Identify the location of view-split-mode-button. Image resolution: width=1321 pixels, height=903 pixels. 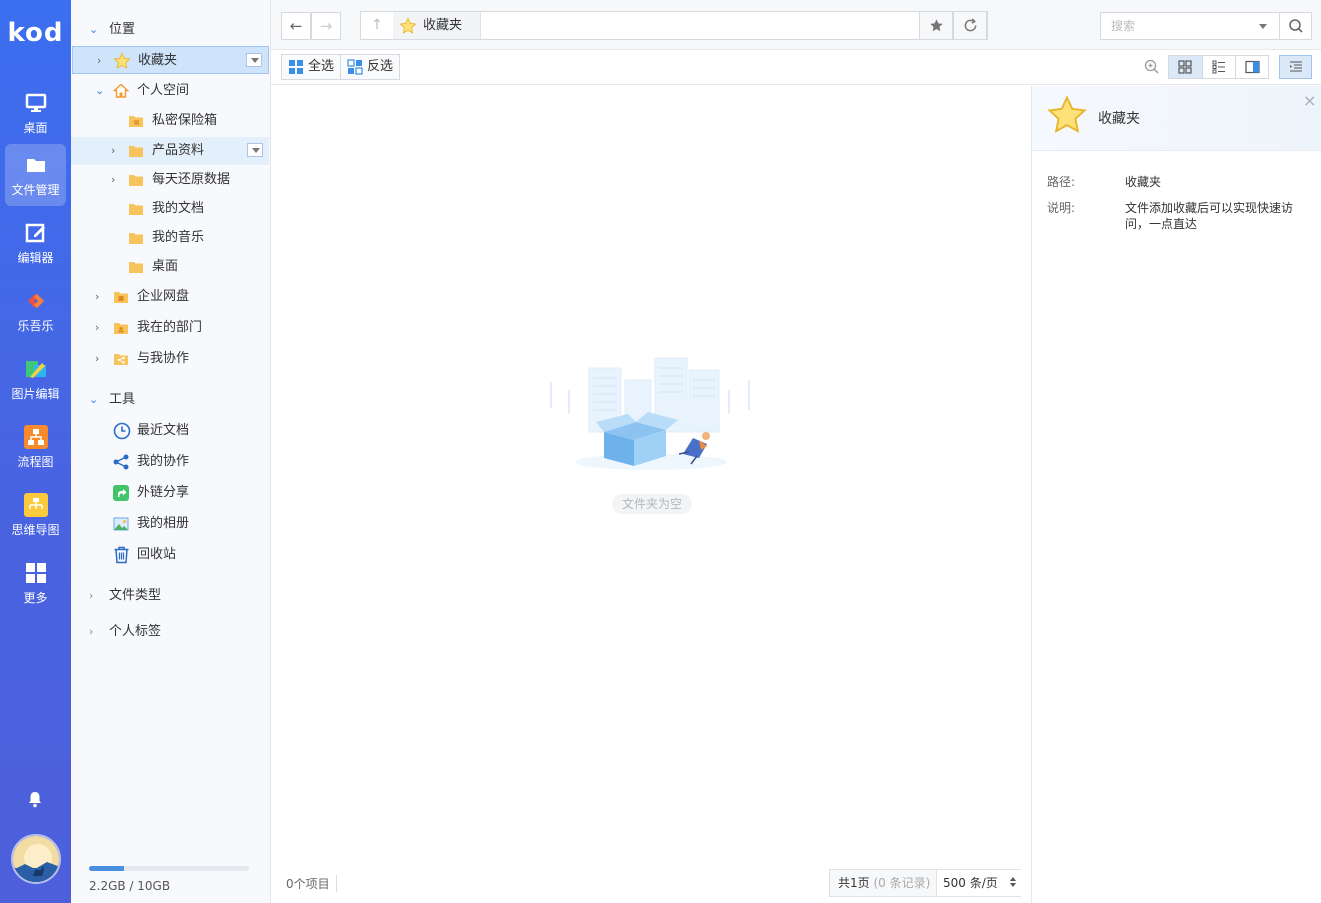
(1251, 67).